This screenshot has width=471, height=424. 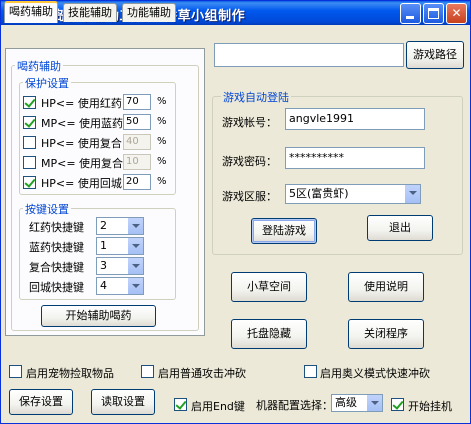 I want to click on hp-return-threshold-input: 20, so click(x=137, y=182).